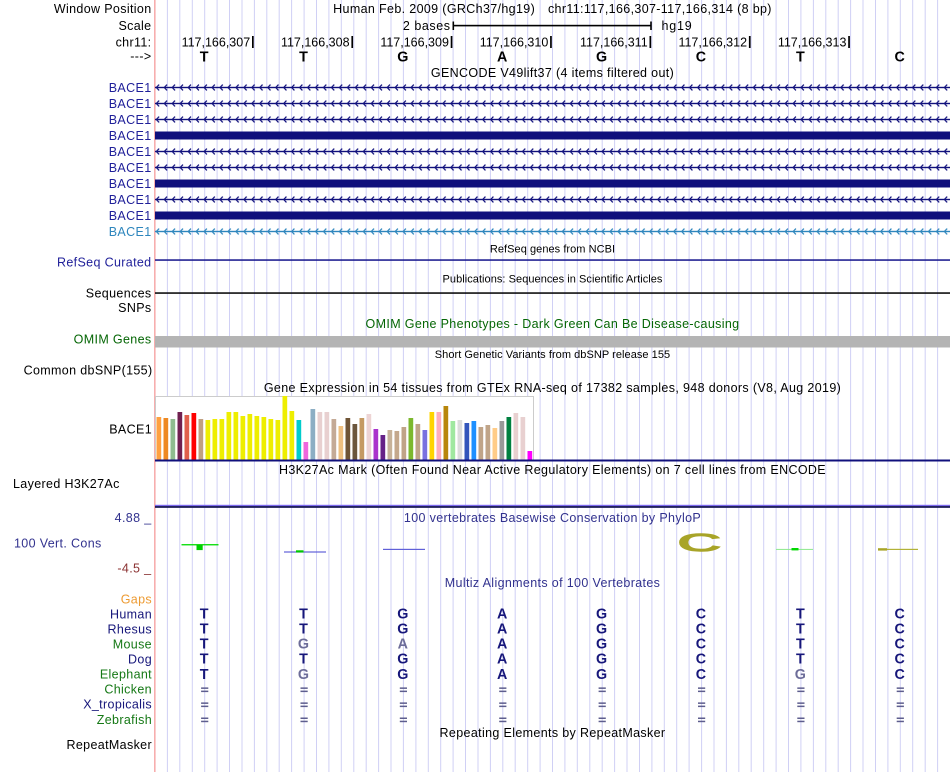  Describe the element at coordinates (134, 26) in the screenshot. I see `svg-text: Scale` at that location.